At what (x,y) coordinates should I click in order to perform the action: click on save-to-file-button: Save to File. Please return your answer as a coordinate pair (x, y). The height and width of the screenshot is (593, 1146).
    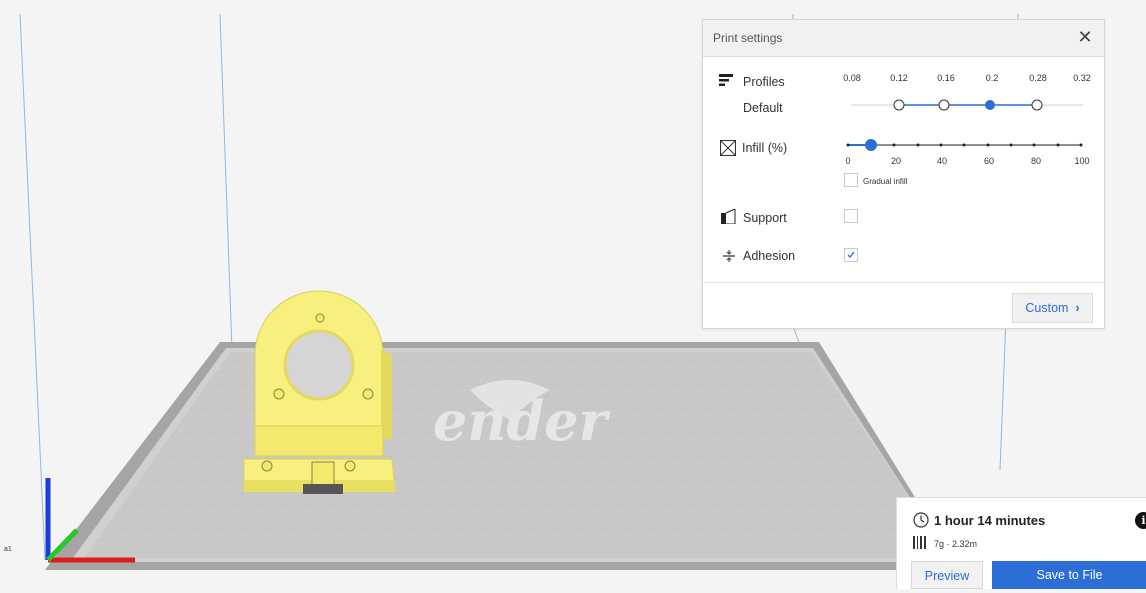
    Looking at the image, I should click on (1069, 575).